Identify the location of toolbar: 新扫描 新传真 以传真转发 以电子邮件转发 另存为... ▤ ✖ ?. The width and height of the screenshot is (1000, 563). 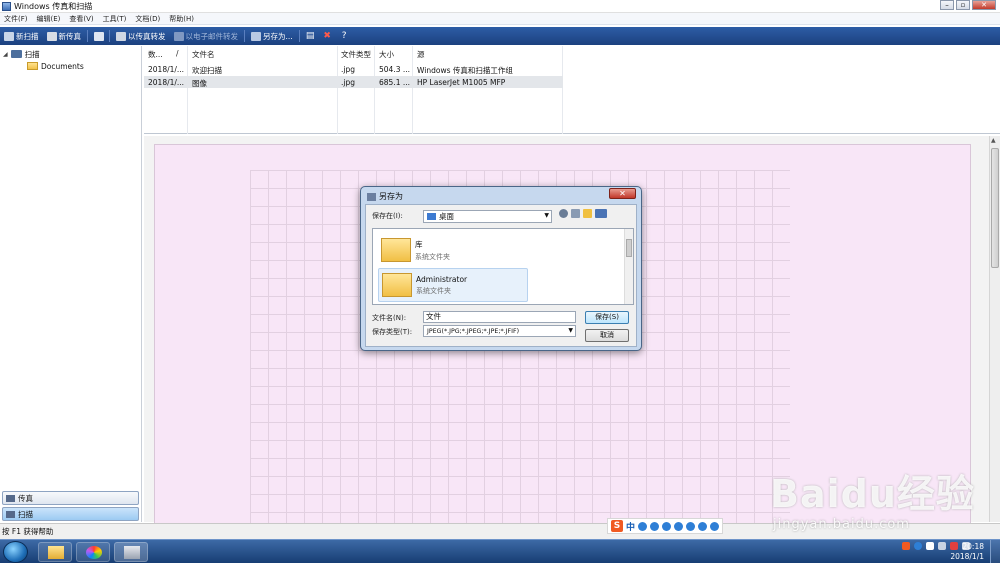
(500, 36).